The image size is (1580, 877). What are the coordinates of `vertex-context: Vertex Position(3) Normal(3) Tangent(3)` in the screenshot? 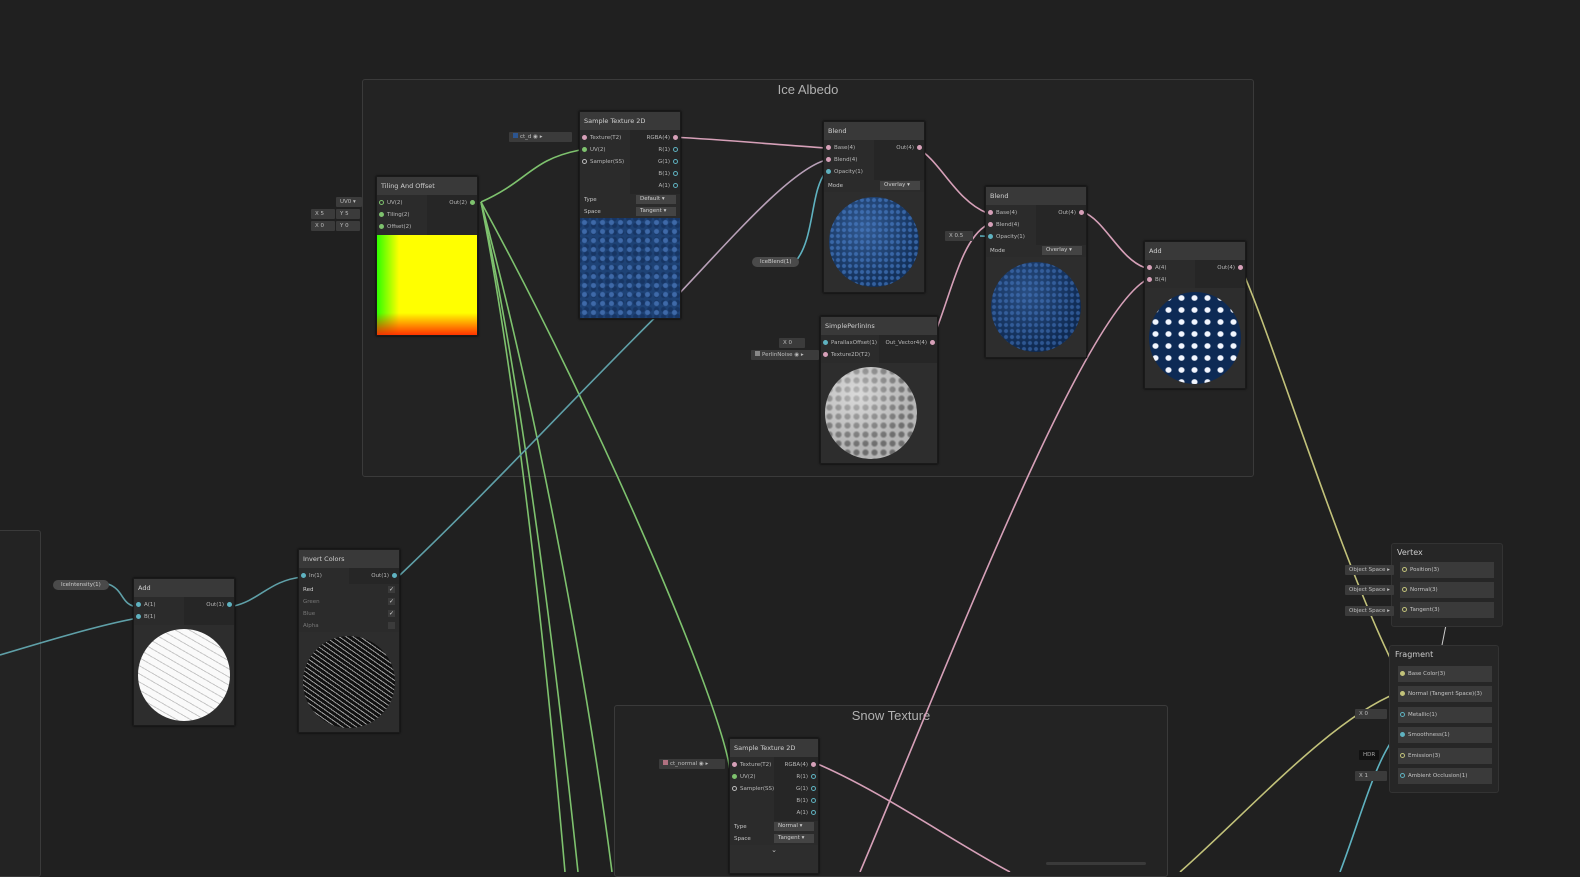 It's located at (1447, 585).